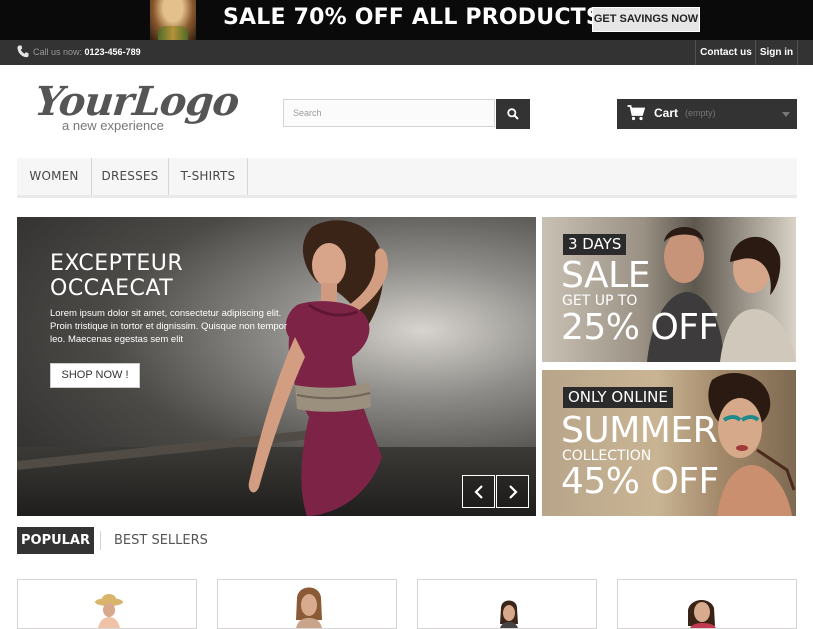 The image size is (813, 629). I want to click on chevron-down-icon, so click(786, 114).